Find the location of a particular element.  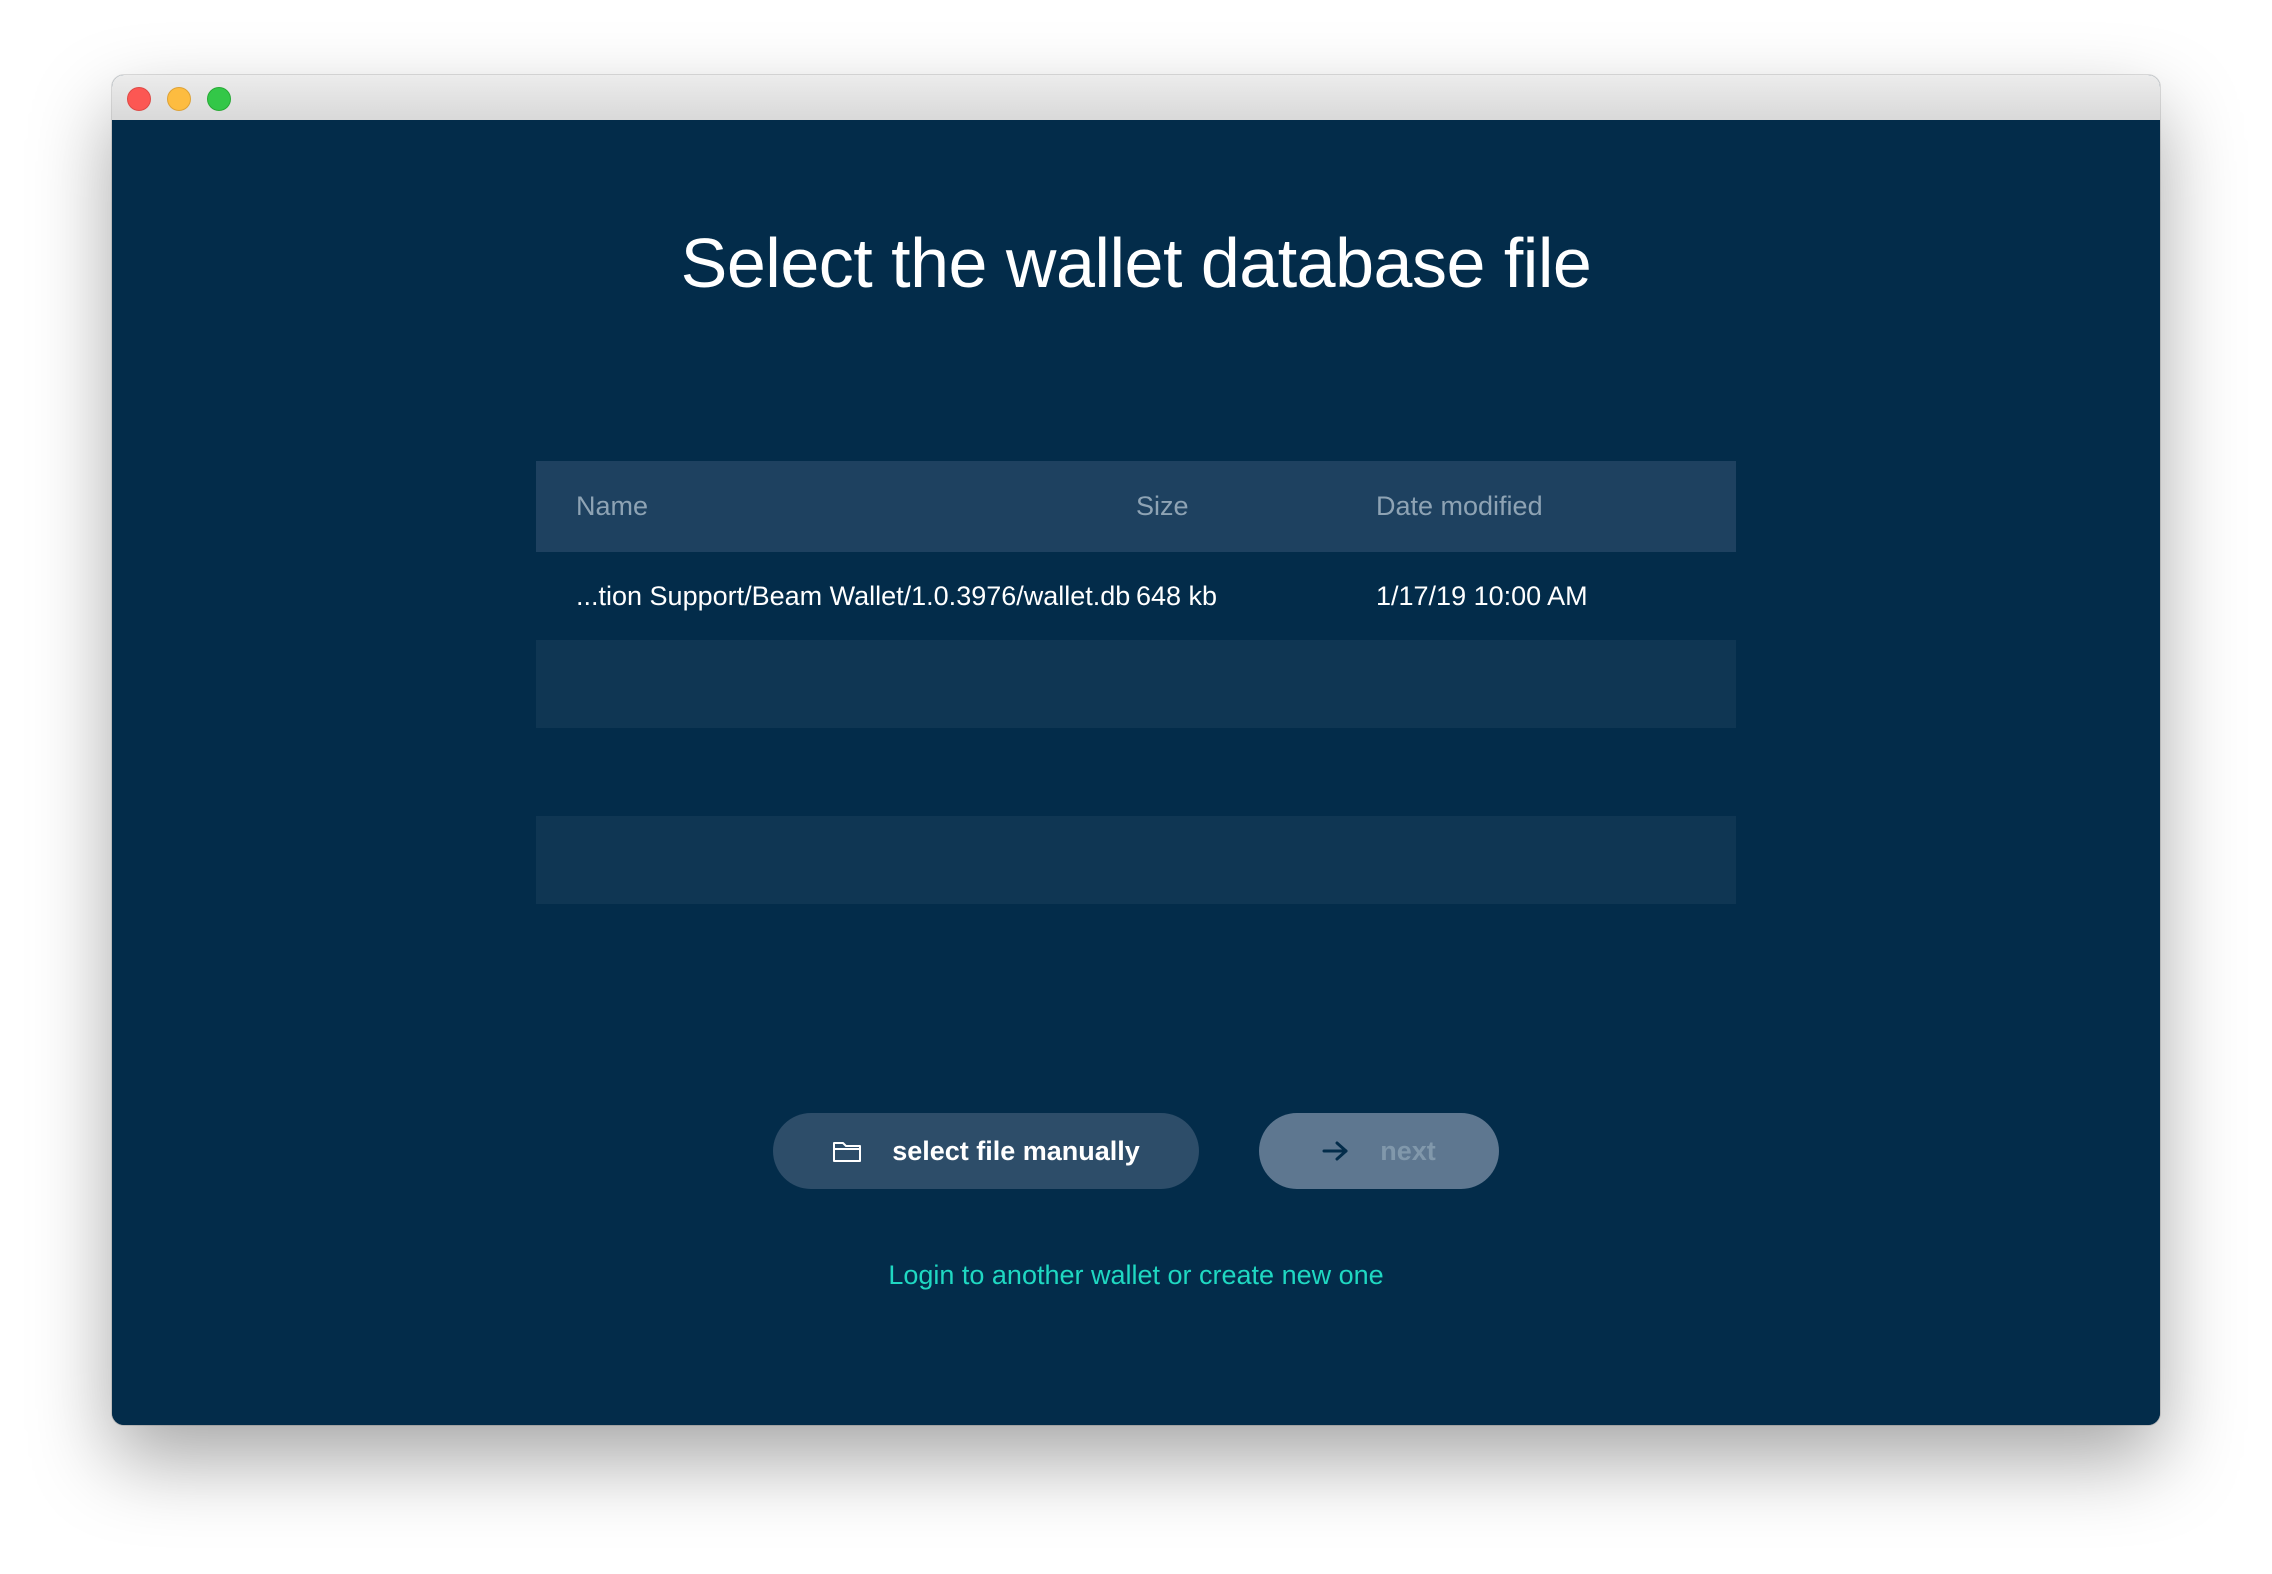

column-header-name: Name is located at coordinates (612, 506).